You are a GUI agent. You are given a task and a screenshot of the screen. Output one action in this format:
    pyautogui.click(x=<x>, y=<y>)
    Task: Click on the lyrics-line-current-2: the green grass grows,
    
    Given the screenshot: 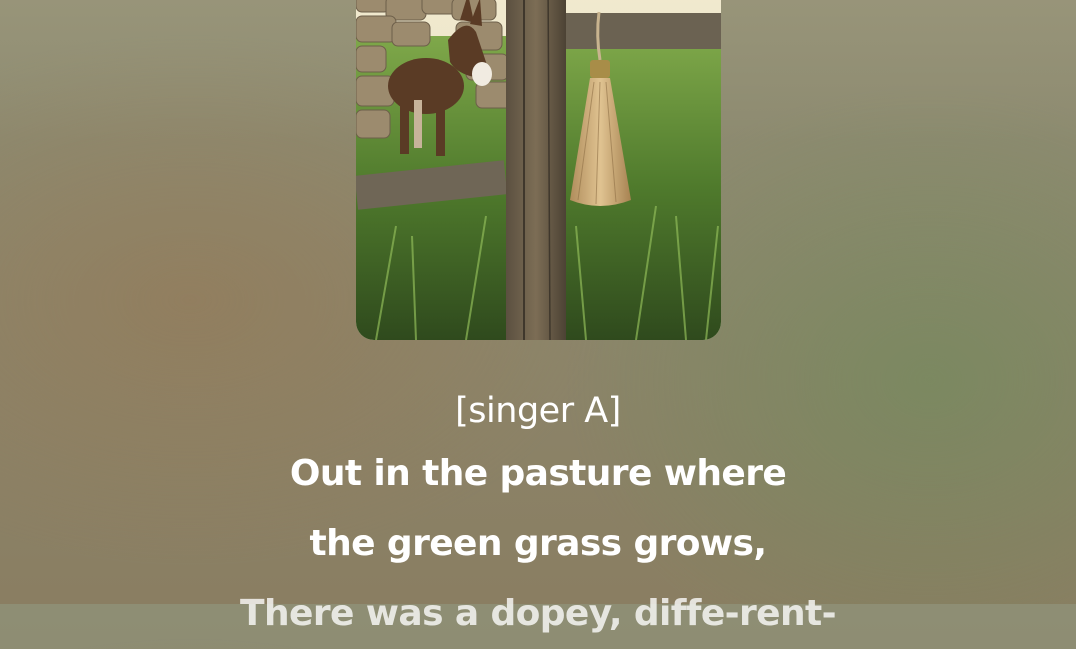 What is the action you would take?
    pyautogui.click(x=538, y=544)
    